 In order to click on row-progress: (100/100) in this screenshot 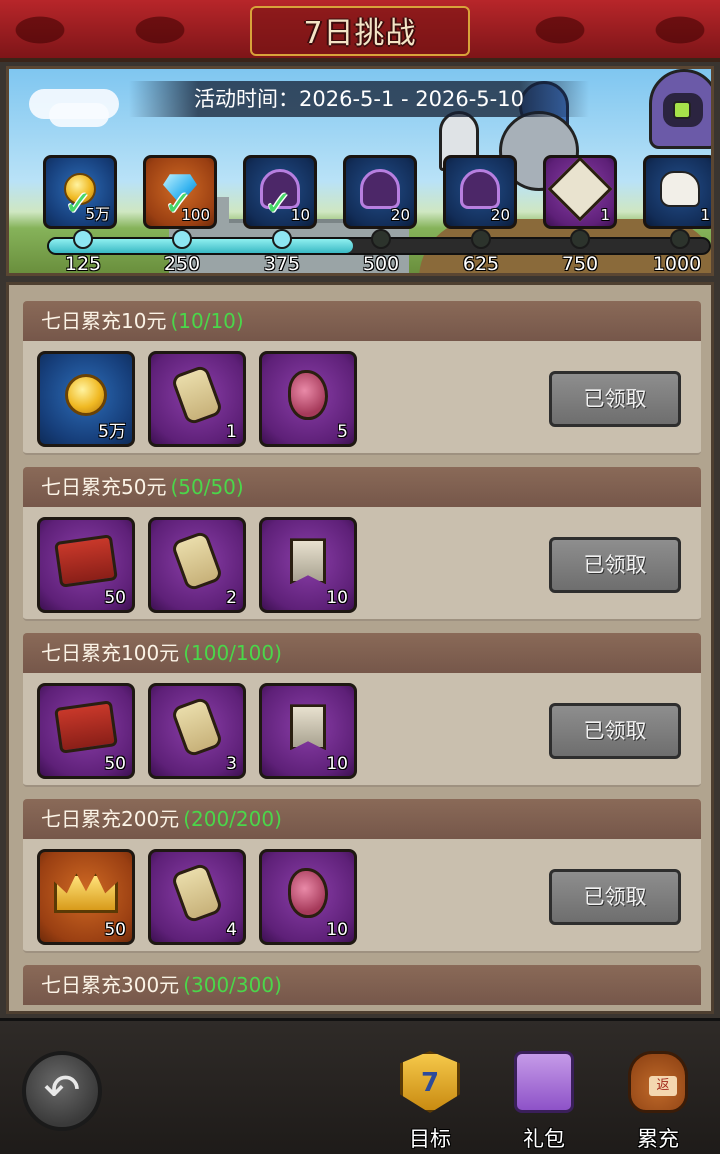, I will do `click(232, 653)`.